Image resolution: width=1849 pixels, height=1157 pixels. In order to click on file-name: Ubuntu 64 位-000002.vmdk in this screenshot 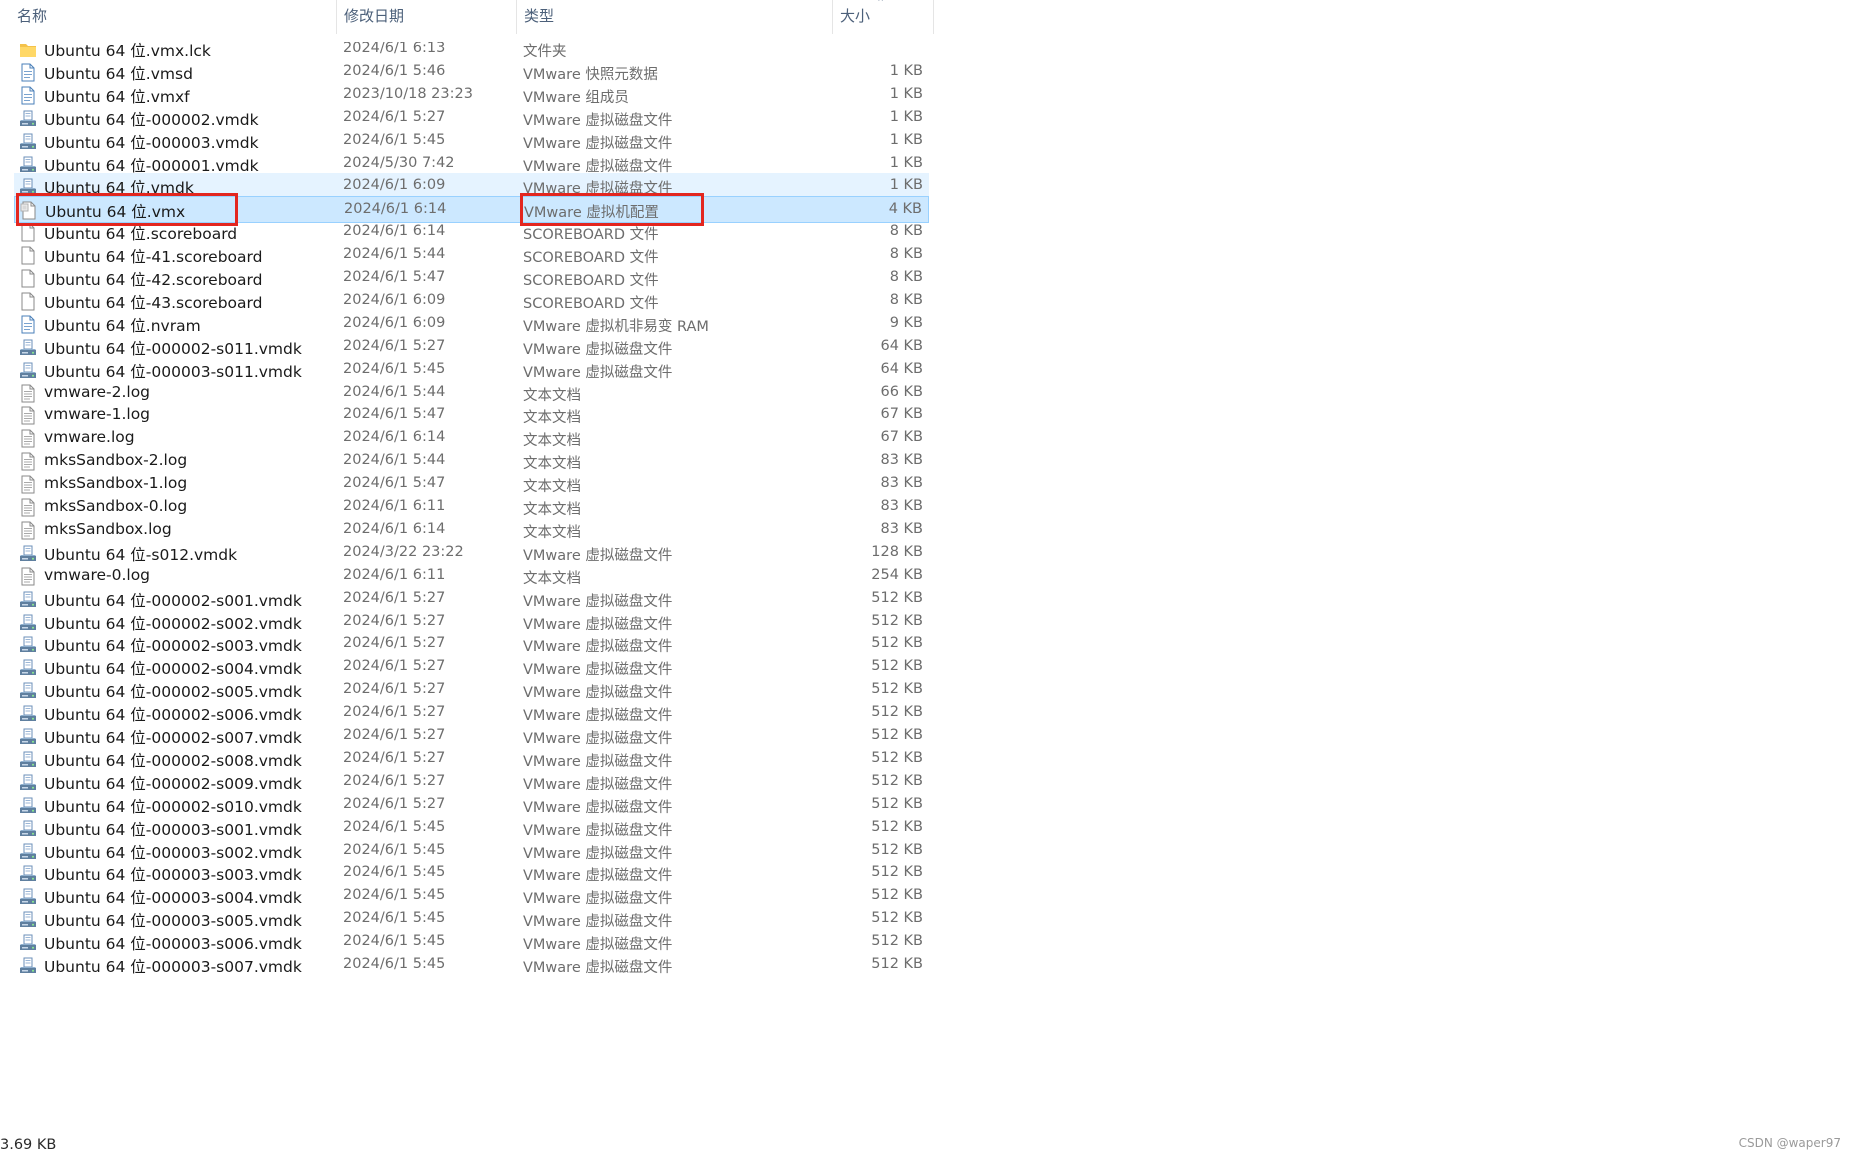, I will do `click(151, 119)`.